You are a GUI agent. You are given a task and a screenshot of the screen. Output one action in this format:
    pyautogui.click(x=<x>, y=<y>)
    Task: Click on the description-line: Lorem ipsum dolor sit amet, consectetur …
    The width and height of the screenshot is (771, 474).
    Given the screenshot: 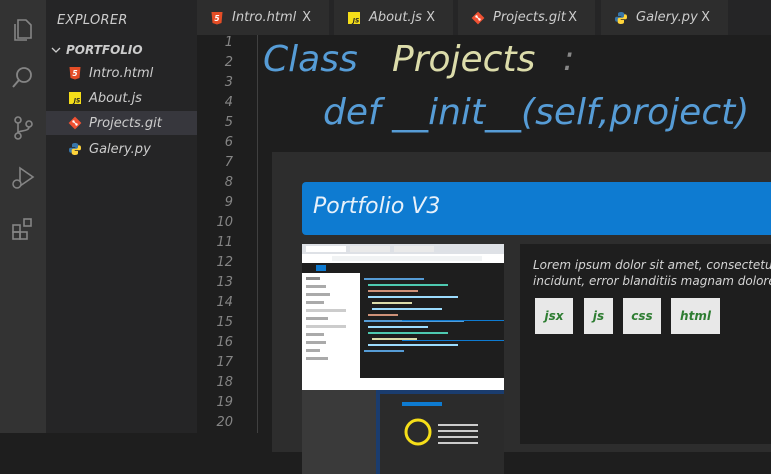 What is the action you would take?
    pyautogui.click(x=652, y=265)
    